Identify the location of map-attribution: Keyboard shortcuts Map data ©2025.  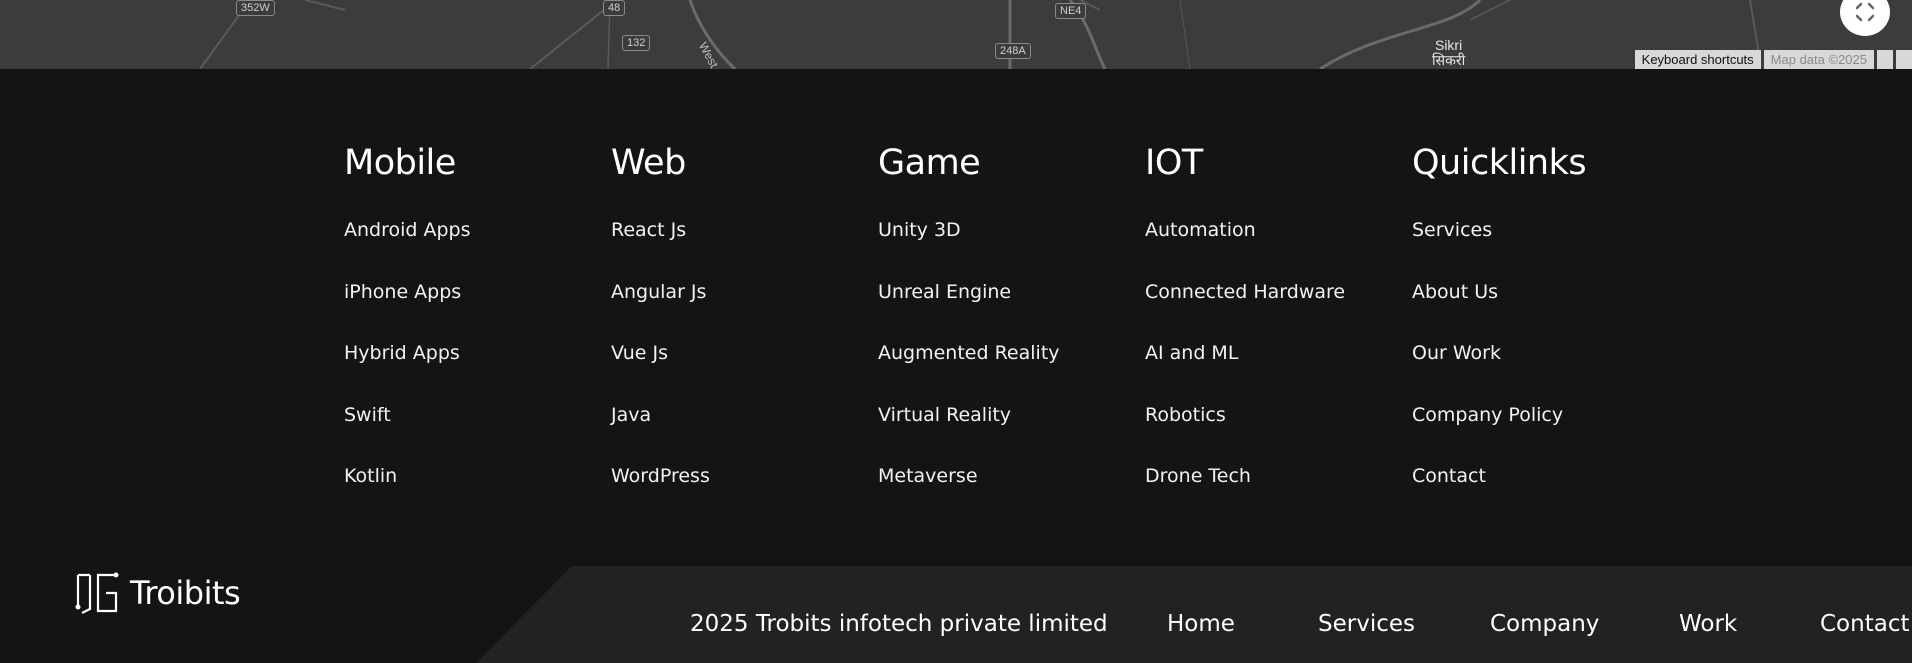
(1772, 59).